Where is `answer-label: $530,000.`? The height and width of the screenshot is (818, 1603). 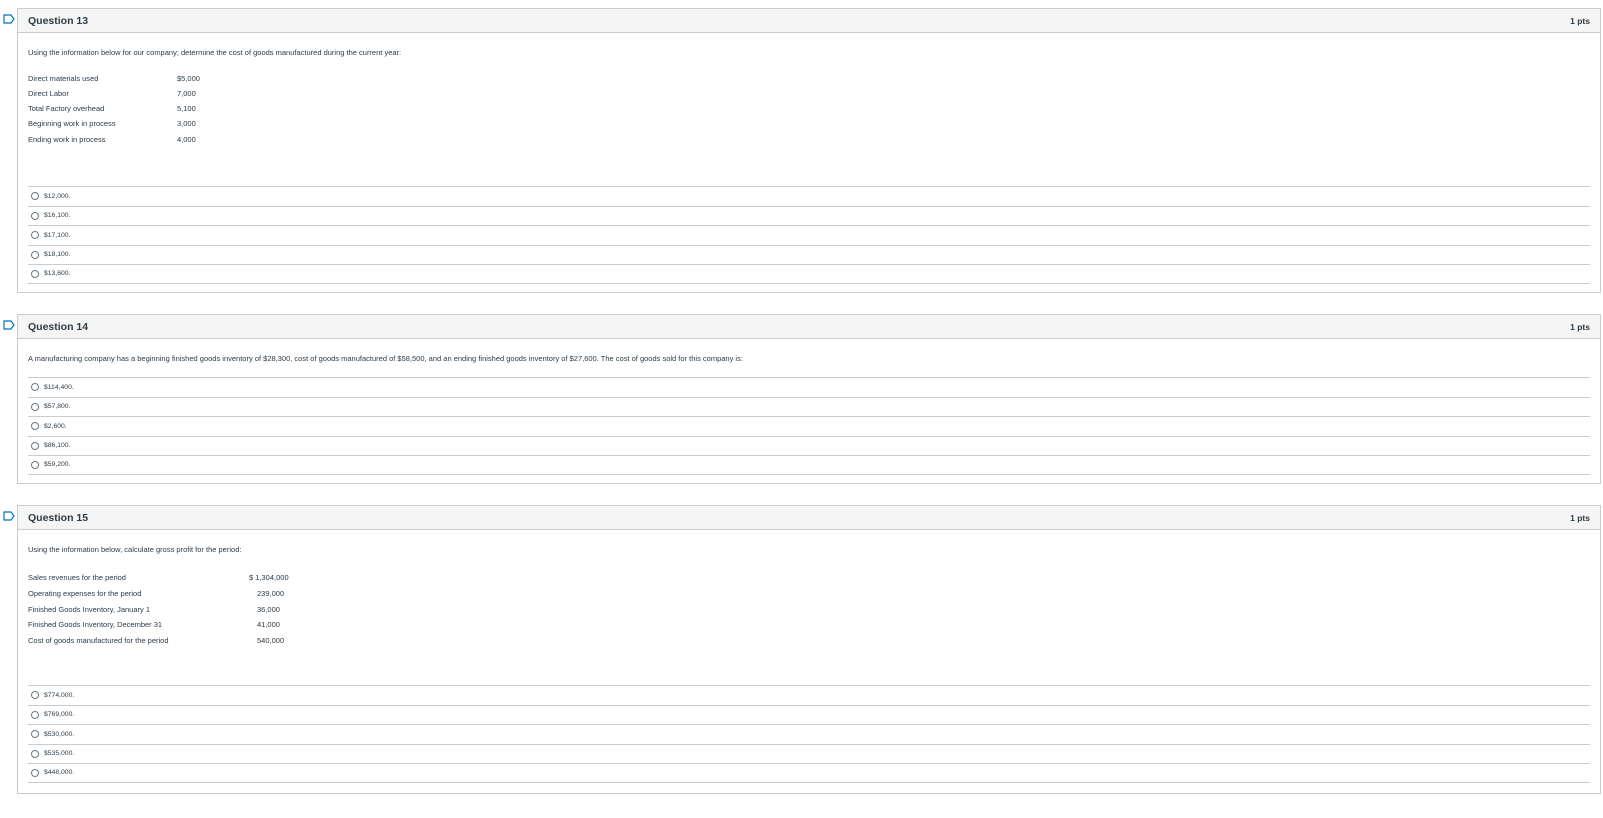 answer-label: $530,000. is located at coordinates (59, 734).